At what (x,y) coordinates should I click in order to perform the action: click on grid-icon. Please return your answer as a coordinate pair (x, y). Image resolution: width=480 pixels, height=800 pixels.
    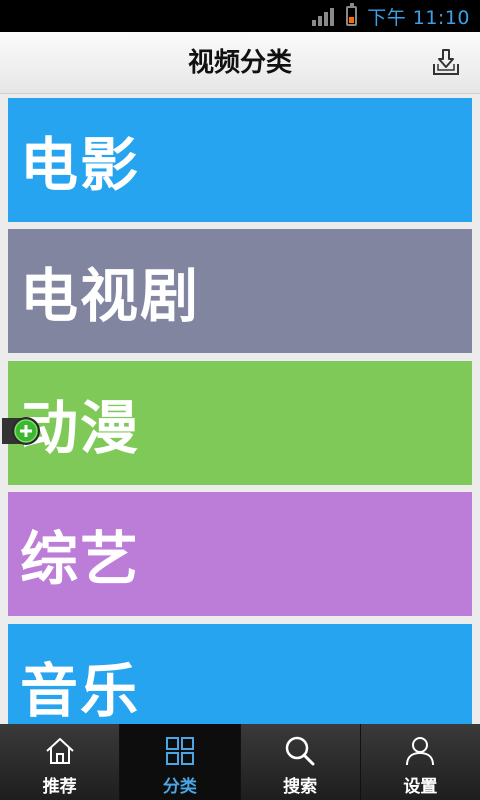
    Looking at the image, I should click on (179, 751).